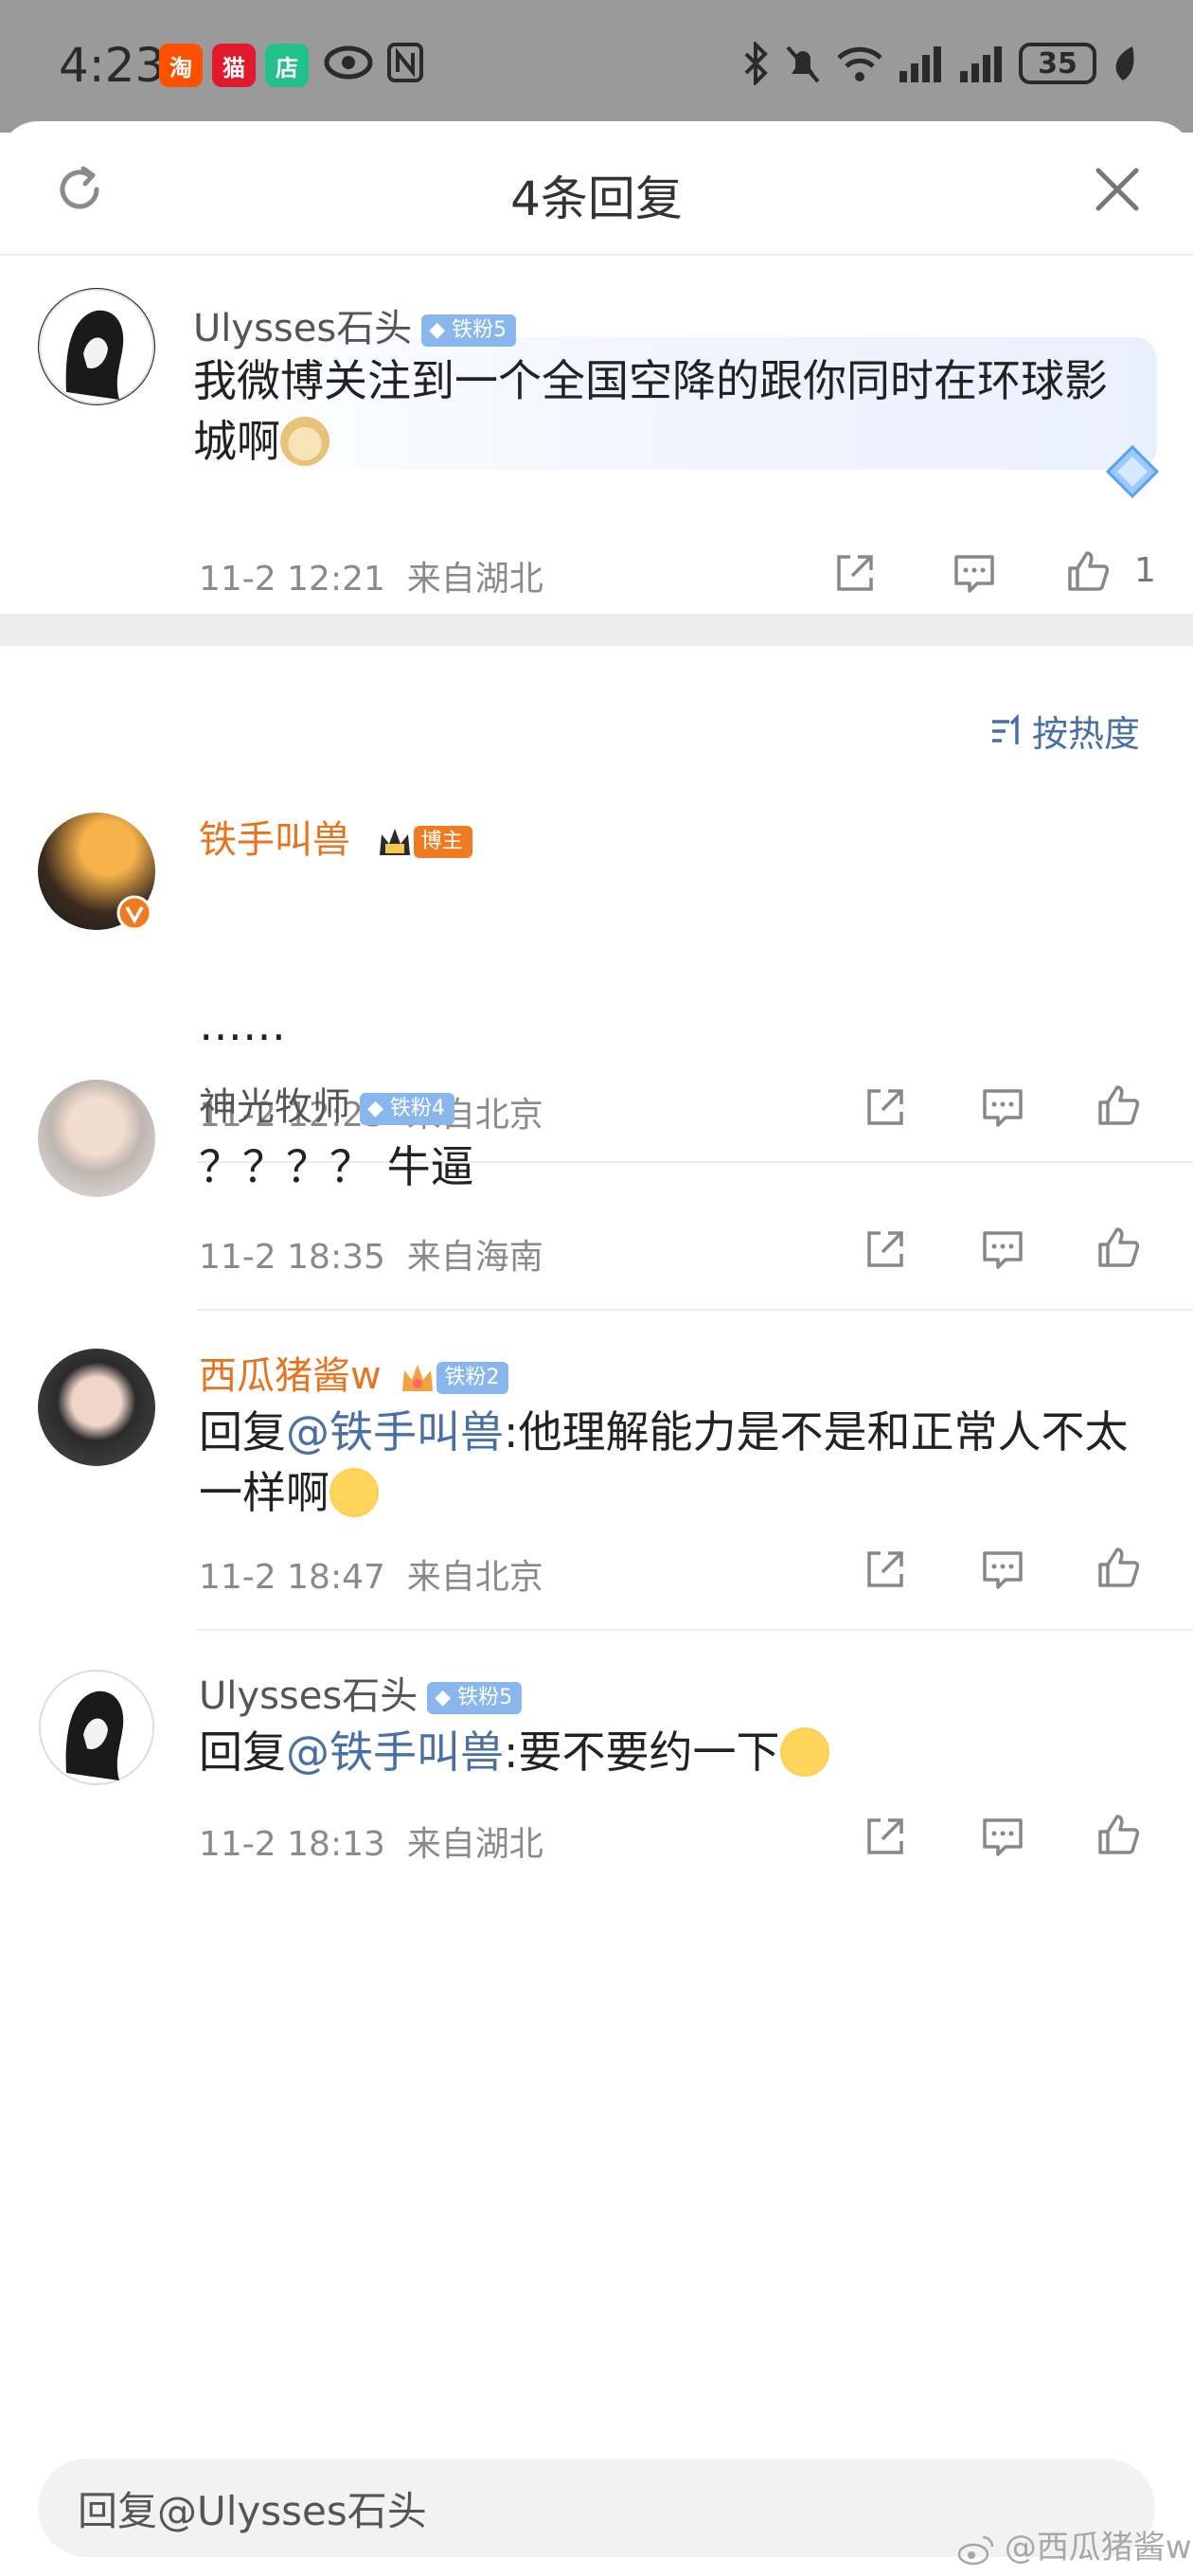  I want to click on fan-badge: 铁粉2, so click(472, 1378).